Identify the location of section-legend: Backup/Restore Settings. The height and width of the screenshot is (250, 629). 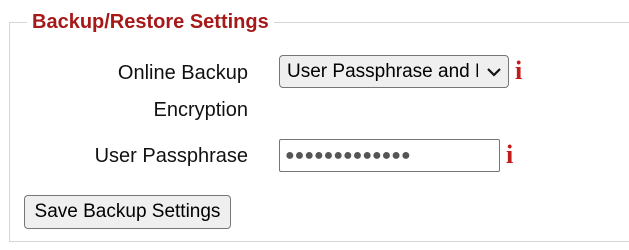
(150, 22).